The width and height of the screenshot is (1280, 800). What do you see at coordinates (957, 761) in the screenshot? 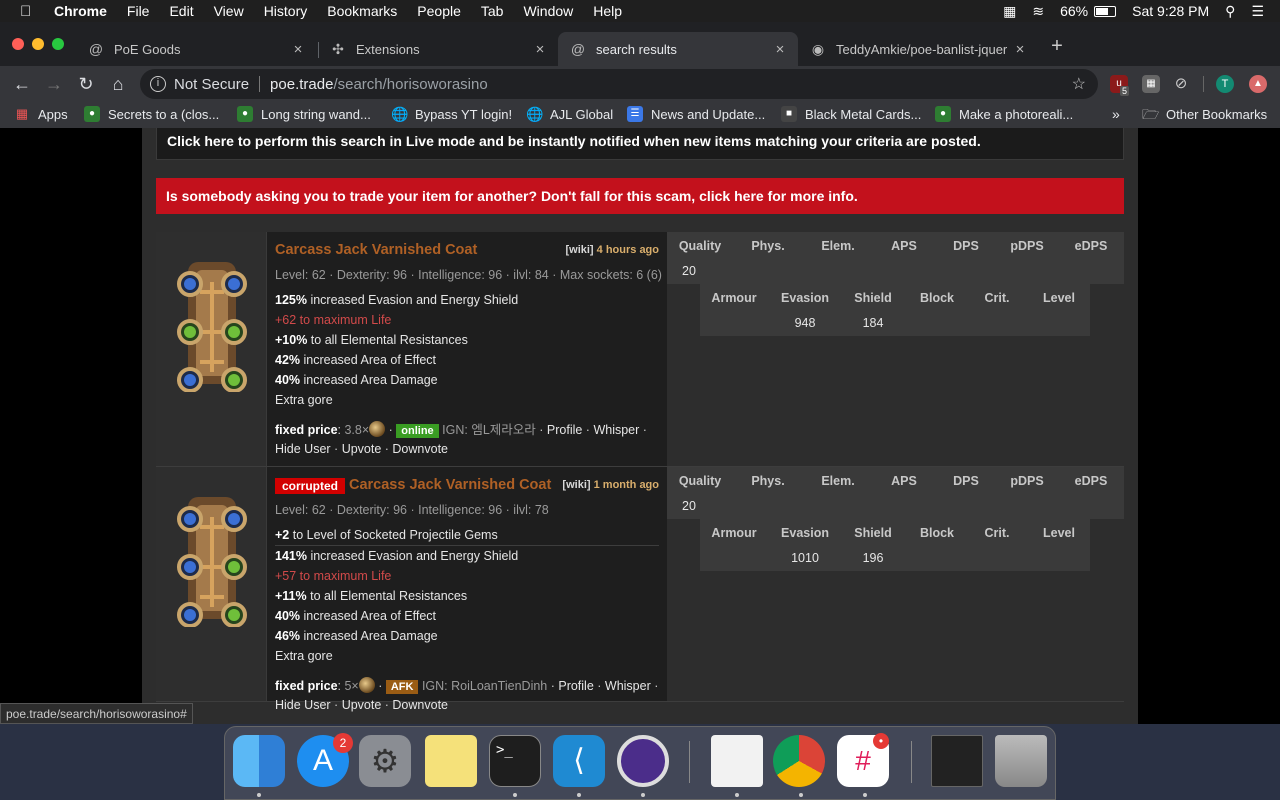
I see `screenshot-thumbnail-icon` at bounding box center [957, 761].